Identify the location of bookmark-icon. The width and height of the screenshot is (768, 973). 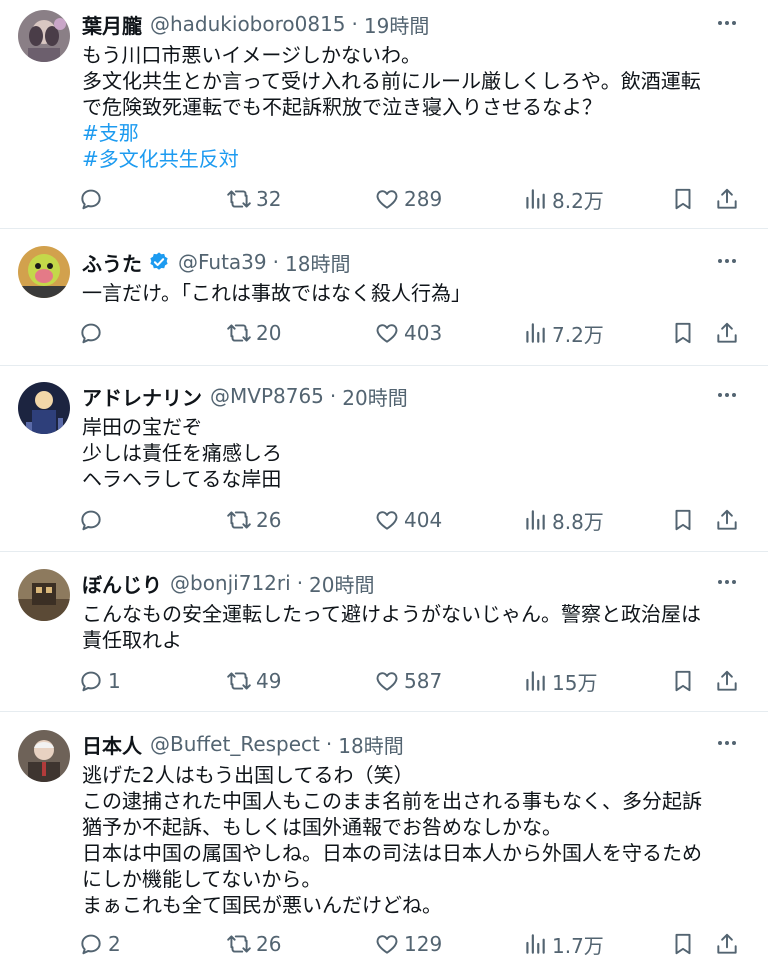
(683, 681).